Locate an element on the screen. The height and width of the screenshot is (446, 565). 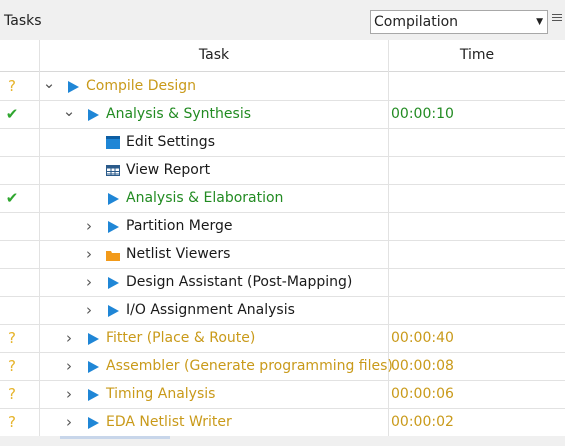
tasks-panel-header: Tasks Compilation ▼ is located at coordinates (282, 20).